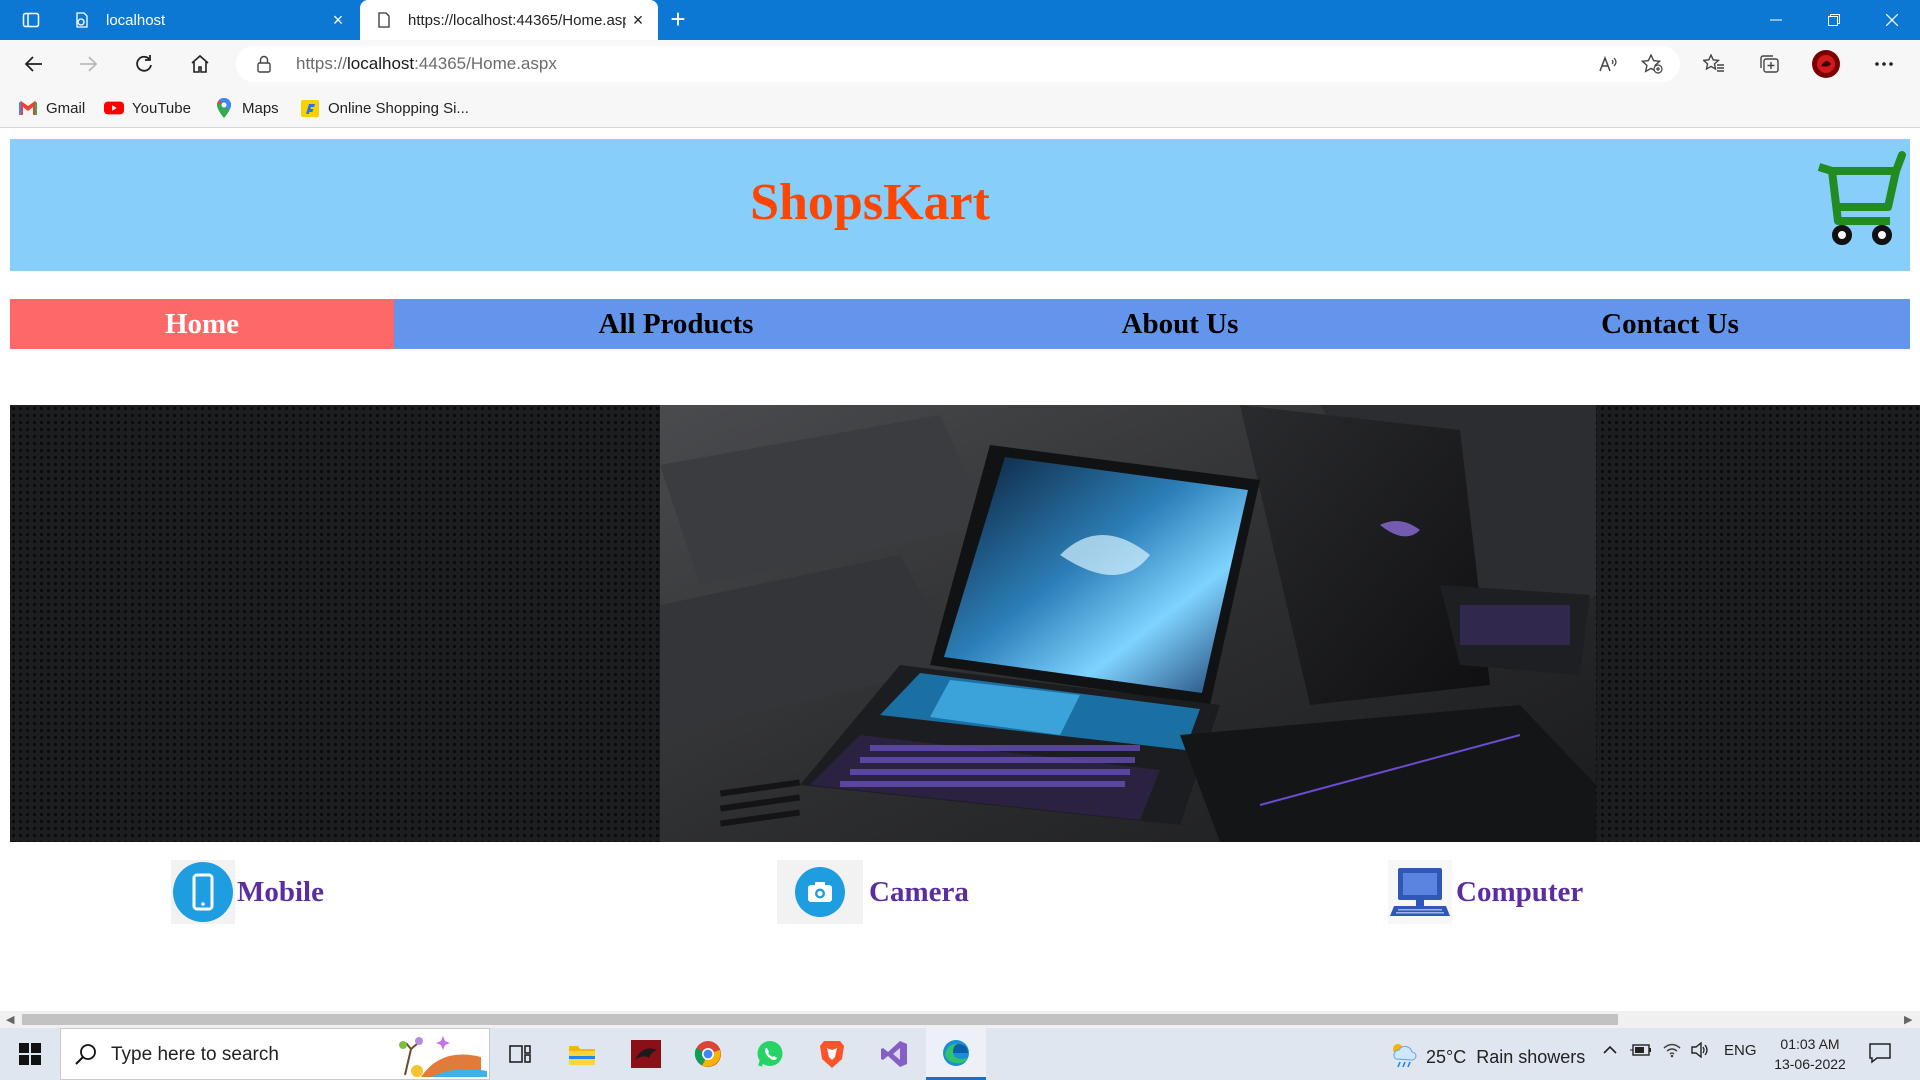 This screenshot has width=1920, height=1080. I want to click on search-highlight-illustration, so click(439, 1055).